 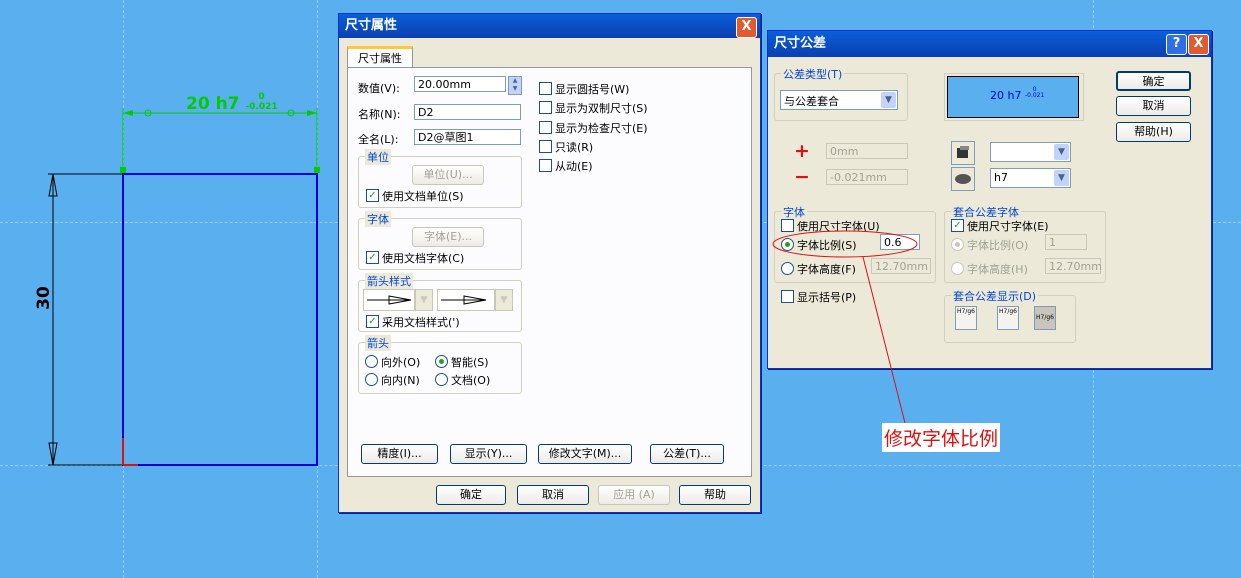 What do you see at coordinates (963, 153) in the screenshot?
I see `hole-fit-icon` at bounding box center [963, 153].